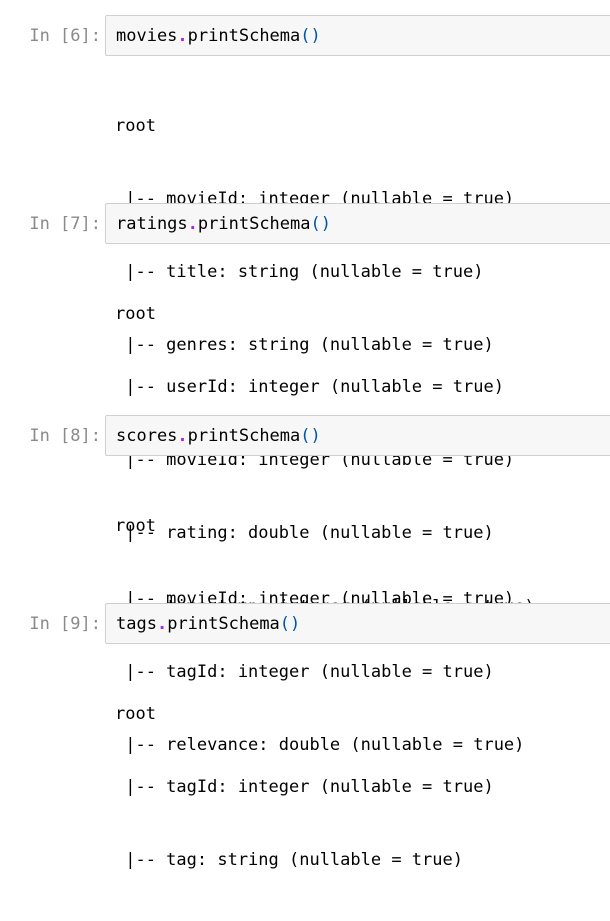  I want to click on output-line: |-- tagId: integer (nullable = true), so click(304, 787).